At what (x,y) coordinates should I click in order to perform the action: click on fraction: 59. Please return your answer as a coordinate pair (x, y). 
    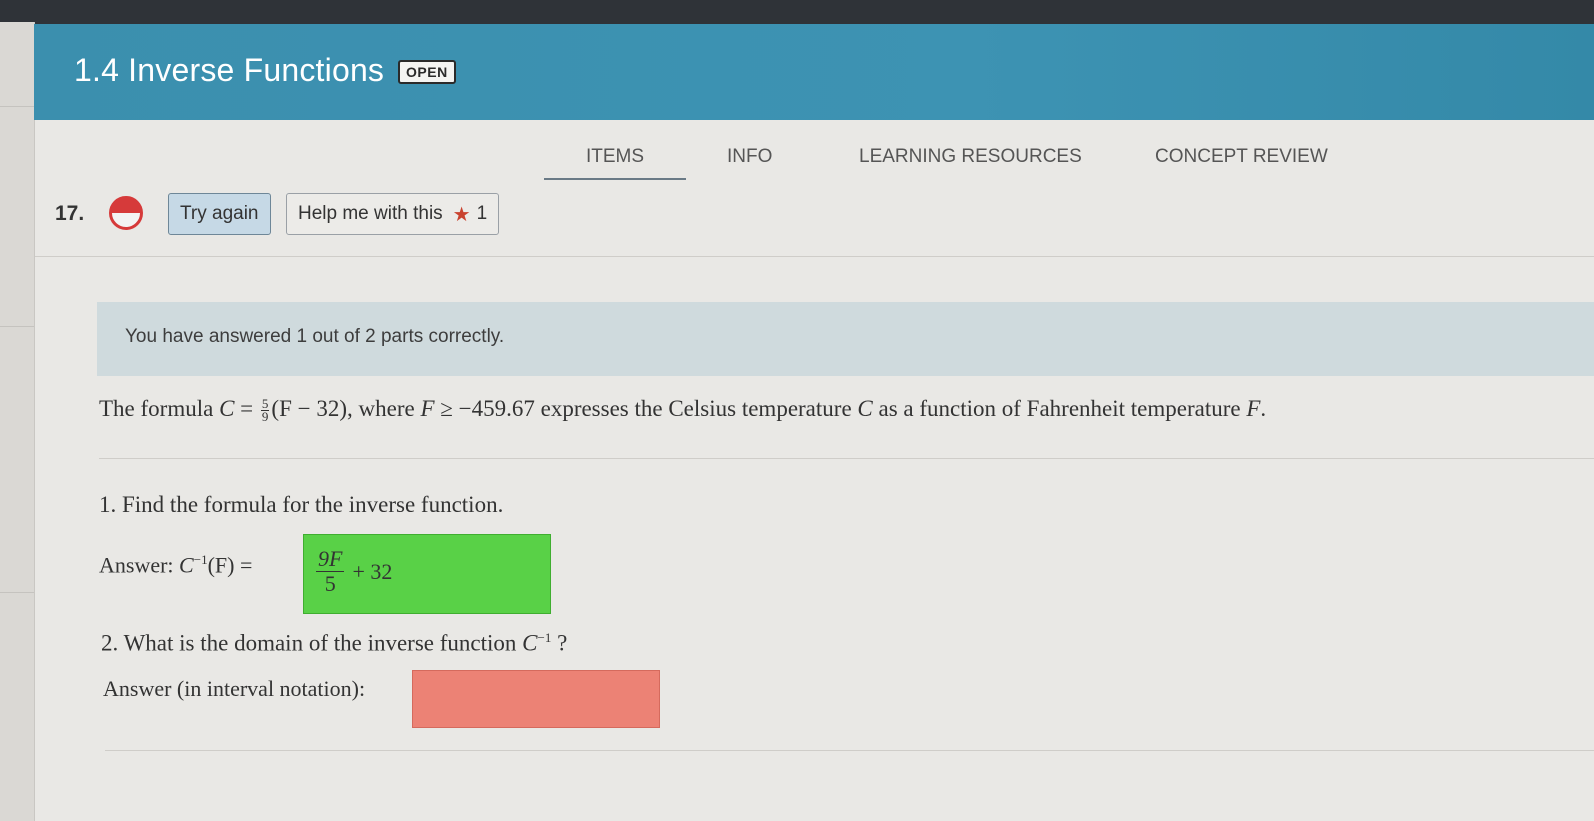
    Looking at the image, I should click on (265, 411).